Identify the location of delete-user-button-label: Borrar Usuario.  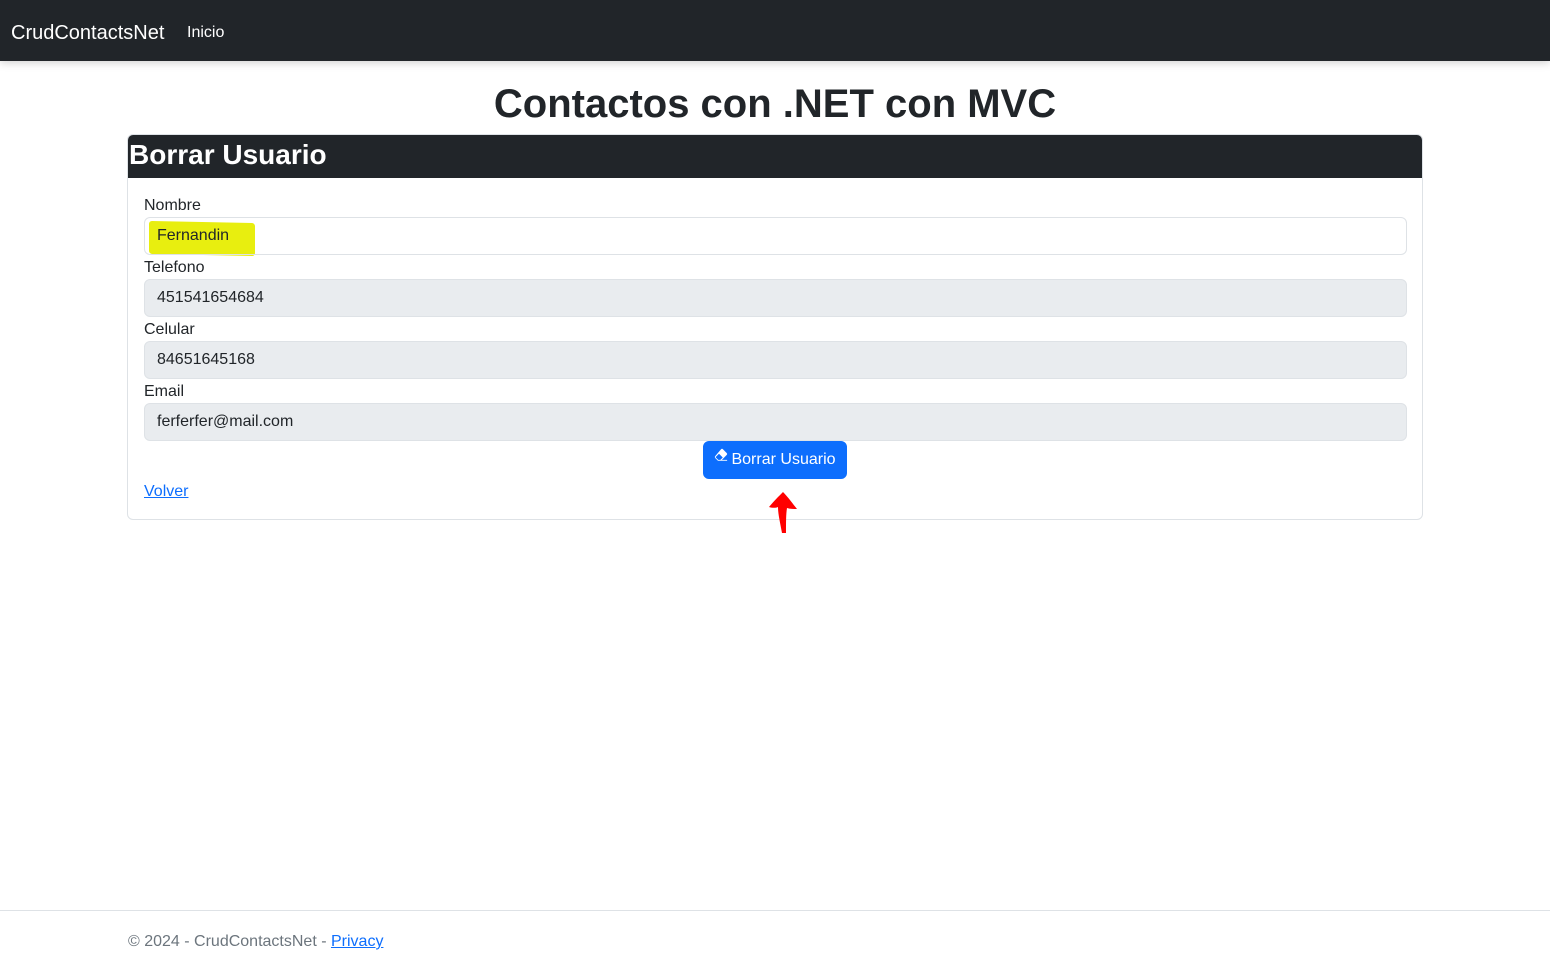
(783, 459).